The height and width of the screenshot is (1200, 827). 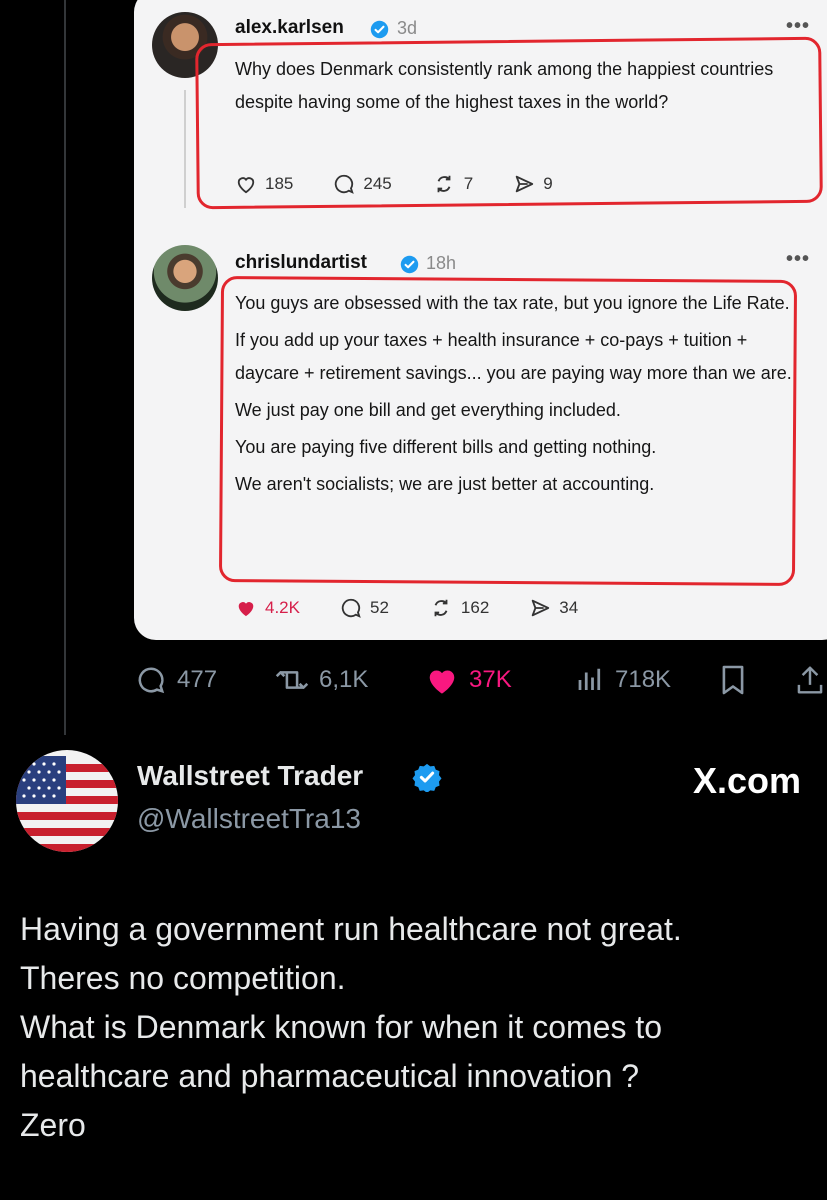 I want to click on repost-count: 6,1K, so click(x=344, y=679).